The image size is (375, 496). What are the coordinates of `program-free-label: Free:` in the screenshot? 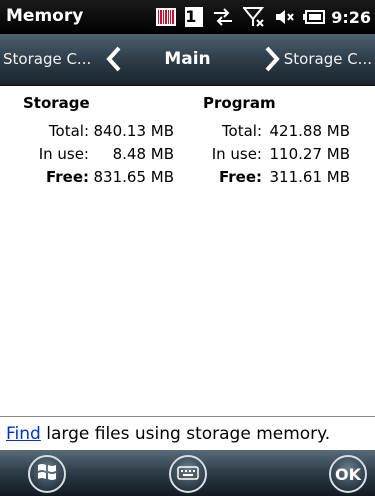 It's located at (240, 177).